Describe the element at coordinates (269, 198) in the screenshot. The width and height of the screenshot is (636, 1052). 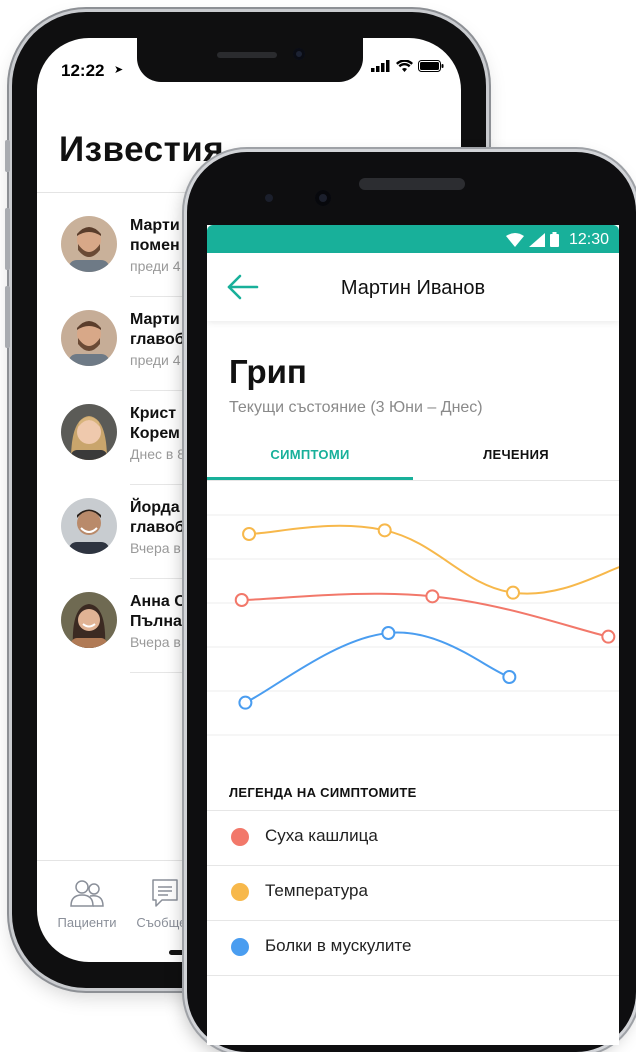
I see `sensor-icon` at that location.